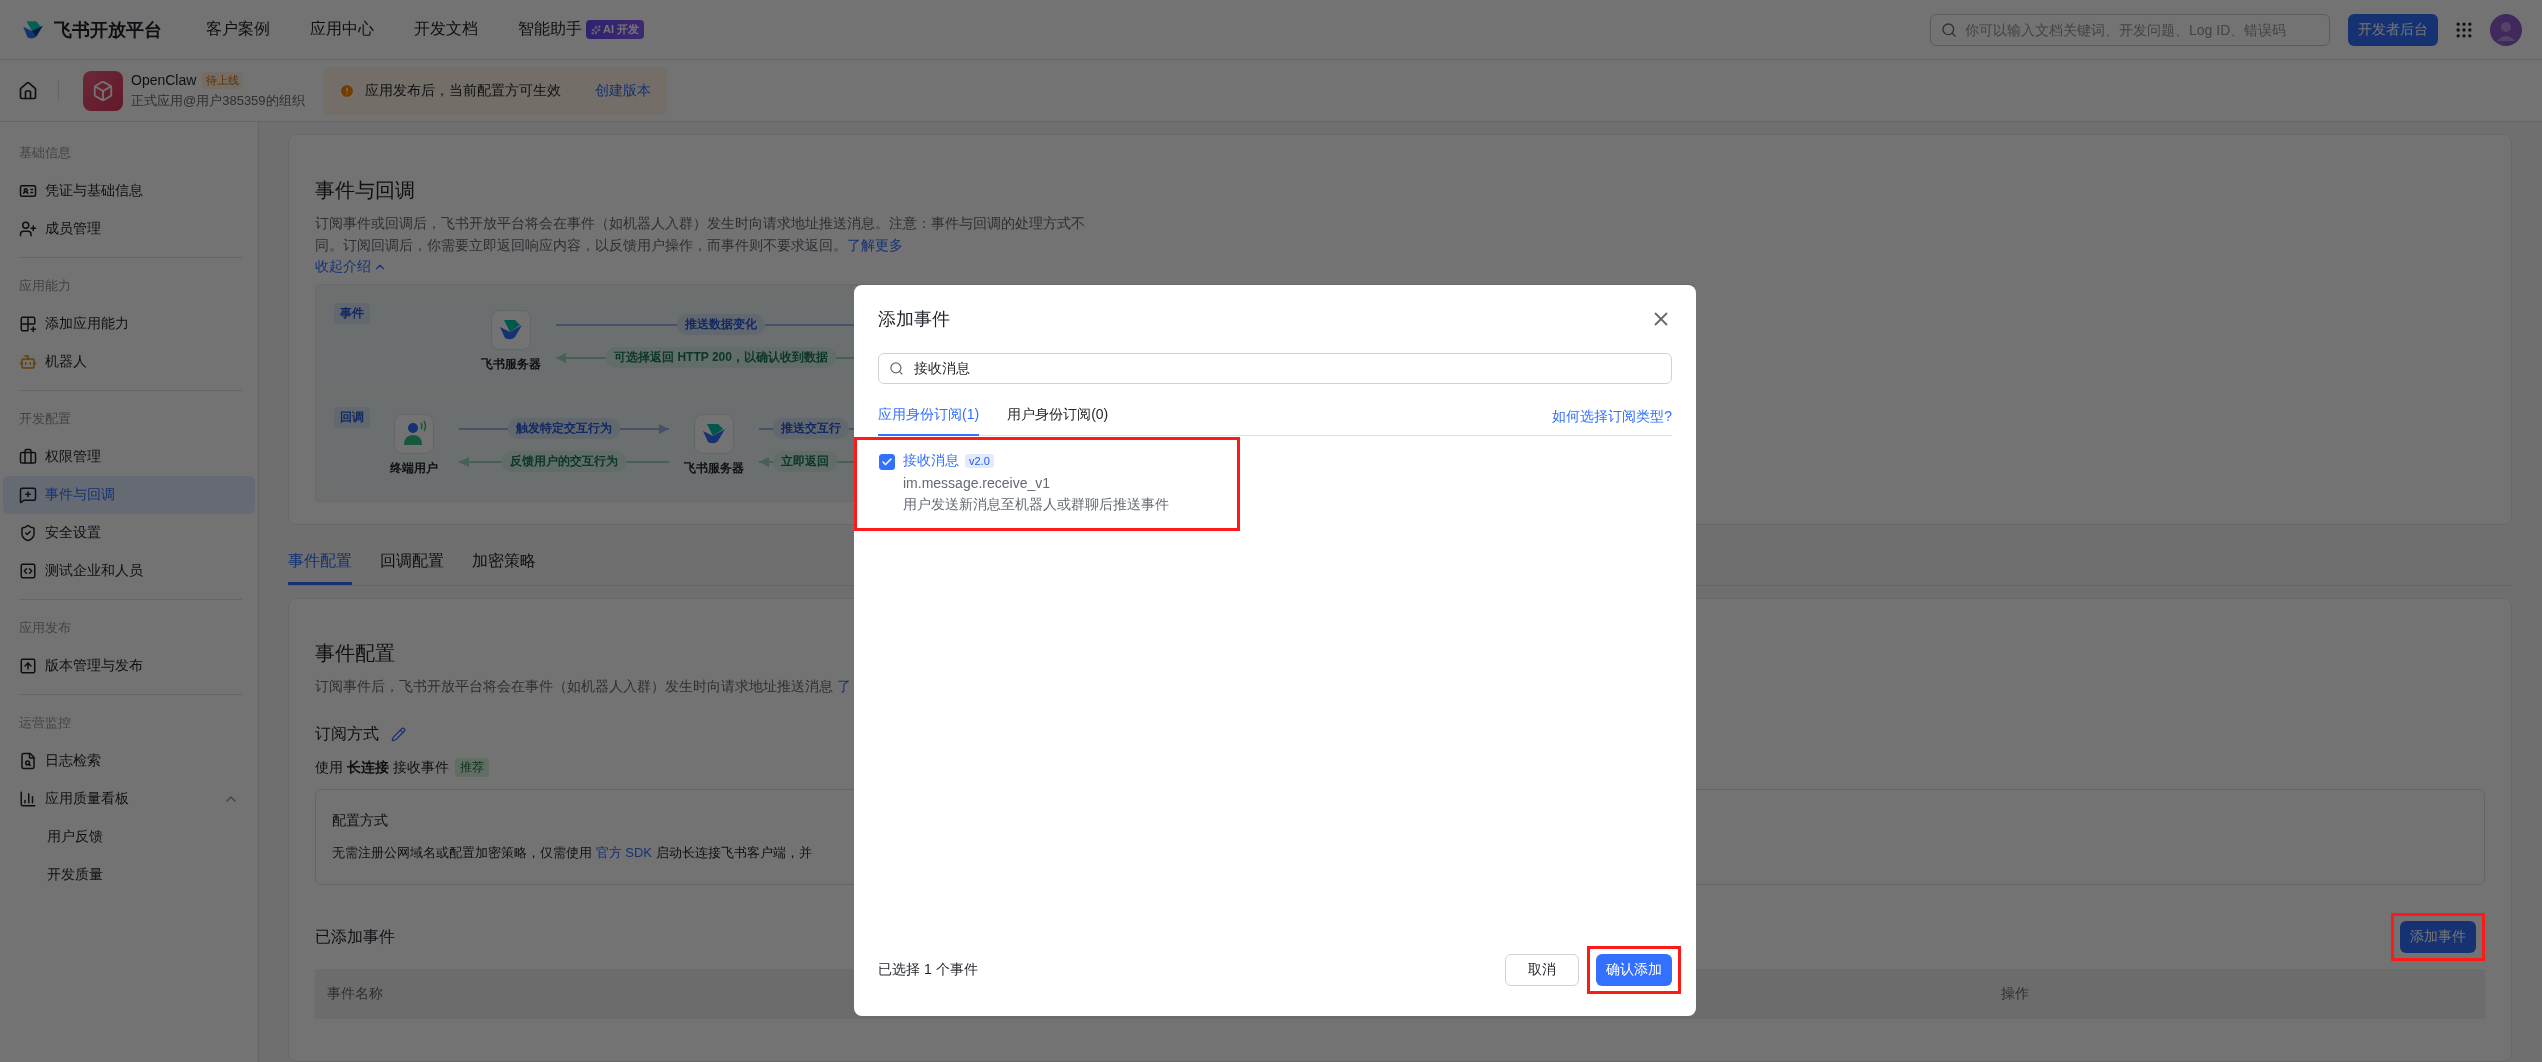  What do you see at coordinates (28, 761) in the screenshot?
I see `file-search-icon` at bounding box center [28, 761].